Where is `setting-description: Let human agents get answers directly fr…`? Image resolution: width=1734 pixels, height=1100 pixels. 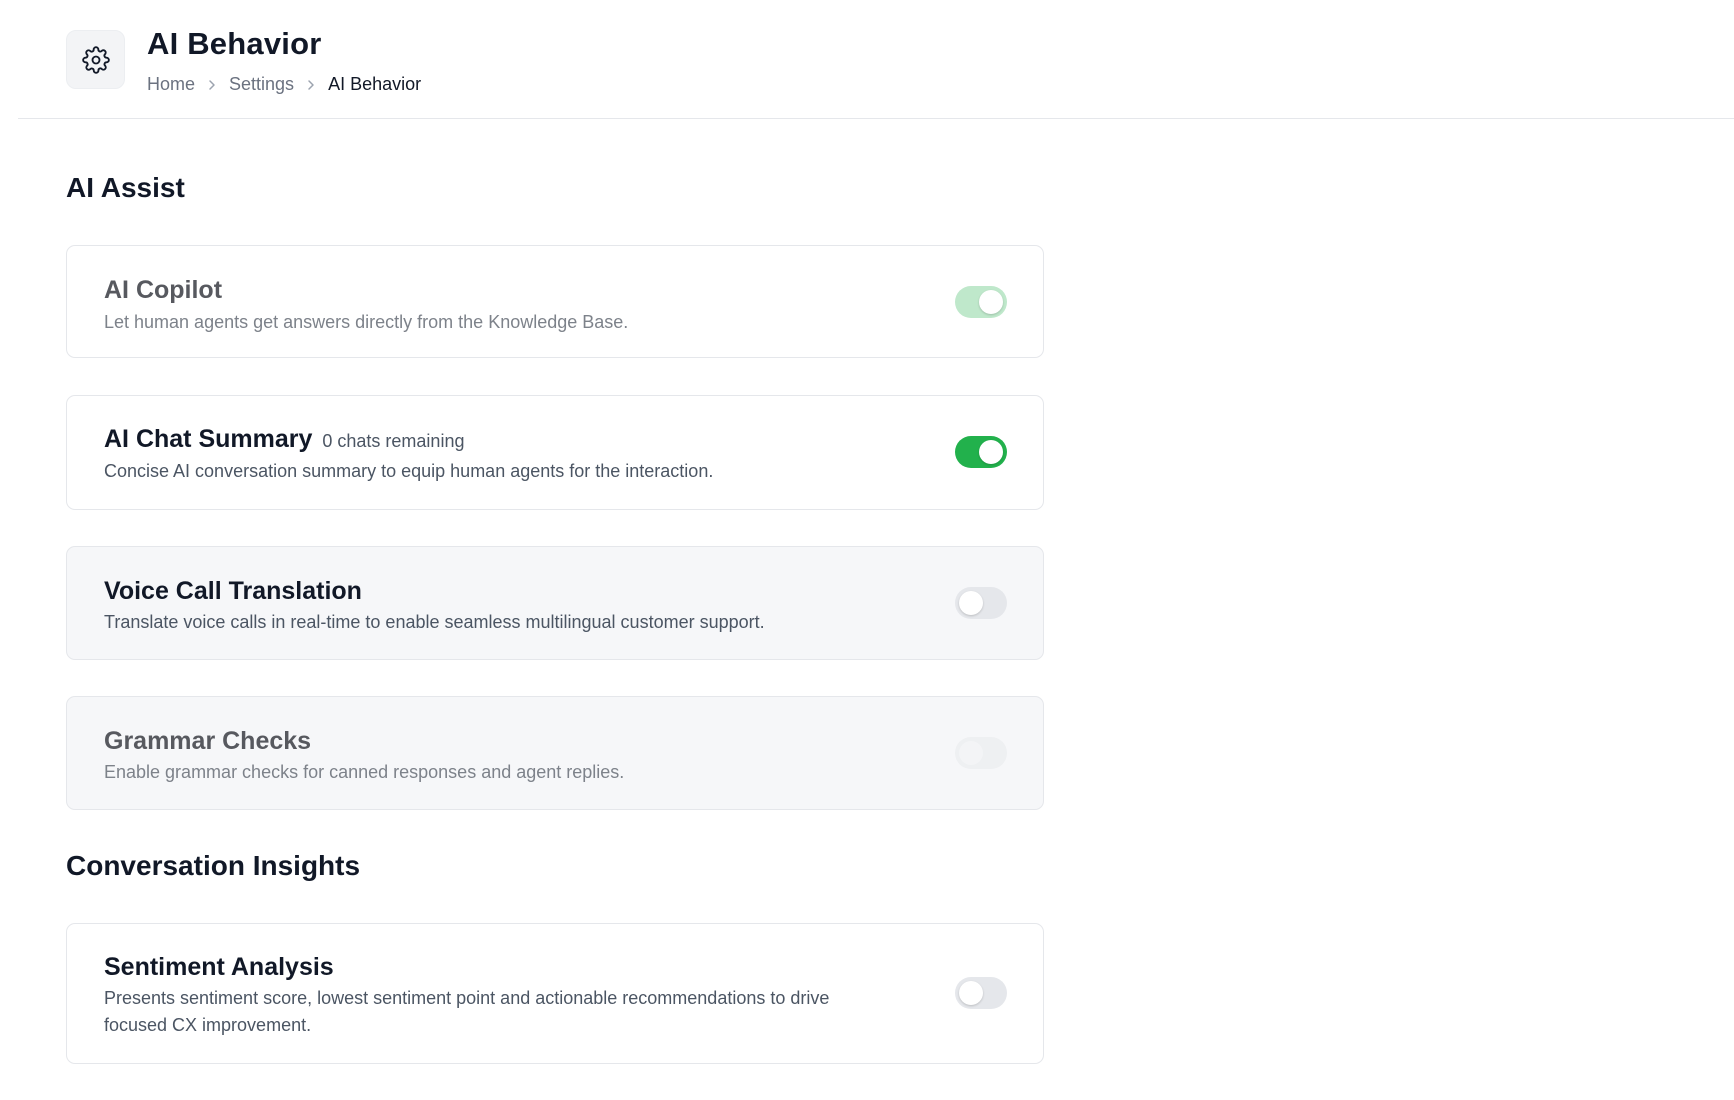
setting-description: Let human agents get answers directly fr… is located at coordinates (366, 322).